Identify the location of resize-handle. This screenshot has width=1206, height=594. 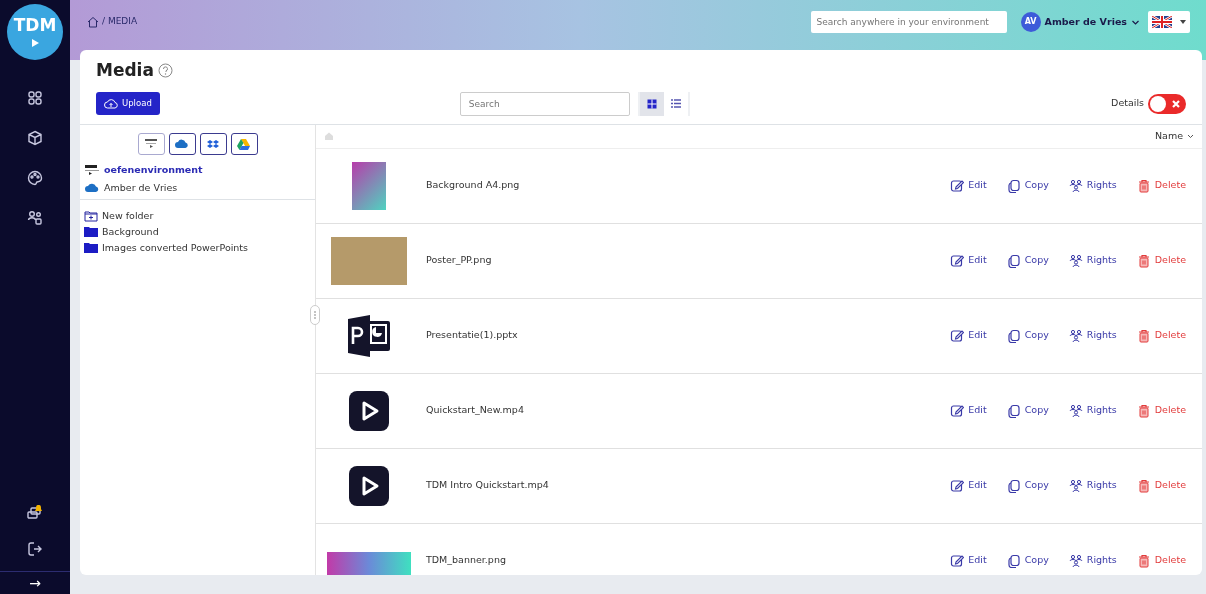
(315, 314).